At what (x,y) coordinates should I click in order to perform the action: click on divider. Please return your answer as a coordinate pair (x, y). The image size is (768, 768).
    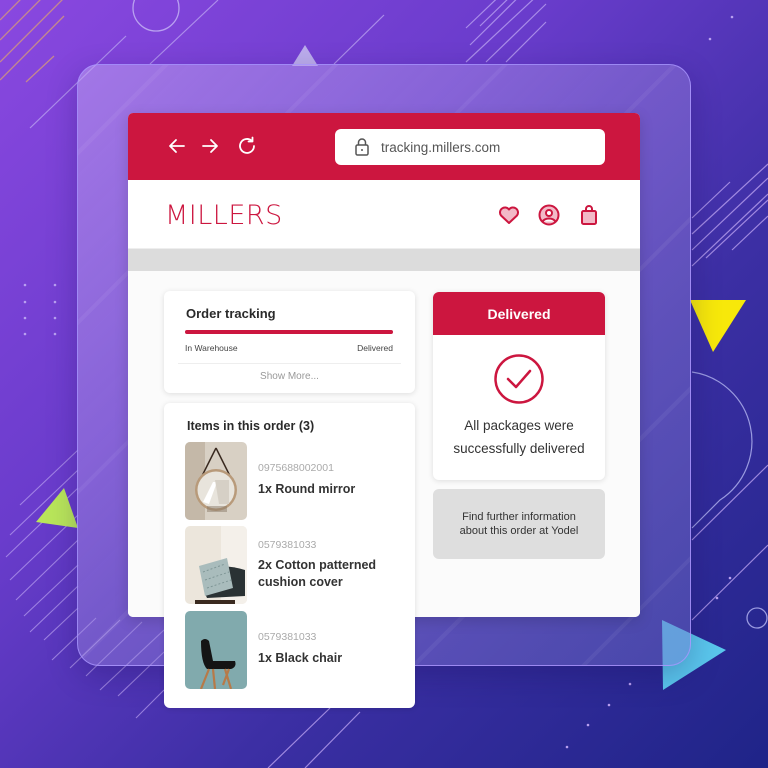
    Looking at the image, I should click on (289, 363).